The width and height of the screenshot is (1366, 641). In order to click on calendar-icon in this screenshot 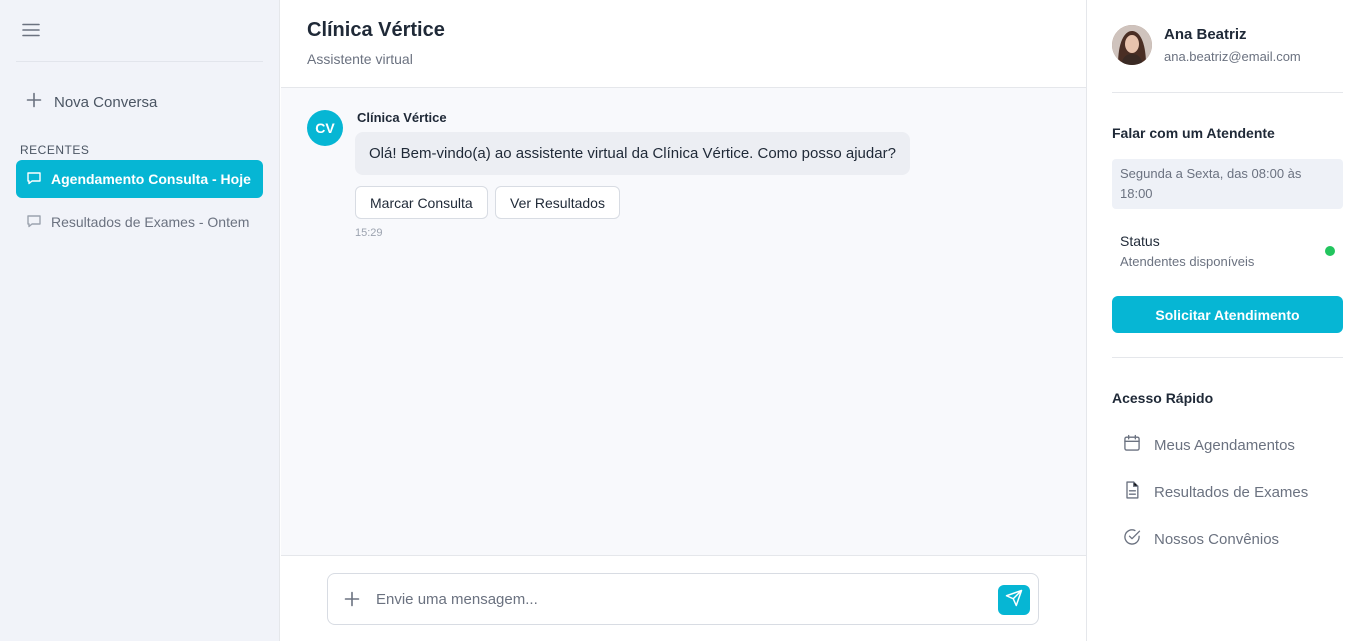, I will do `click(1132, 445)`.